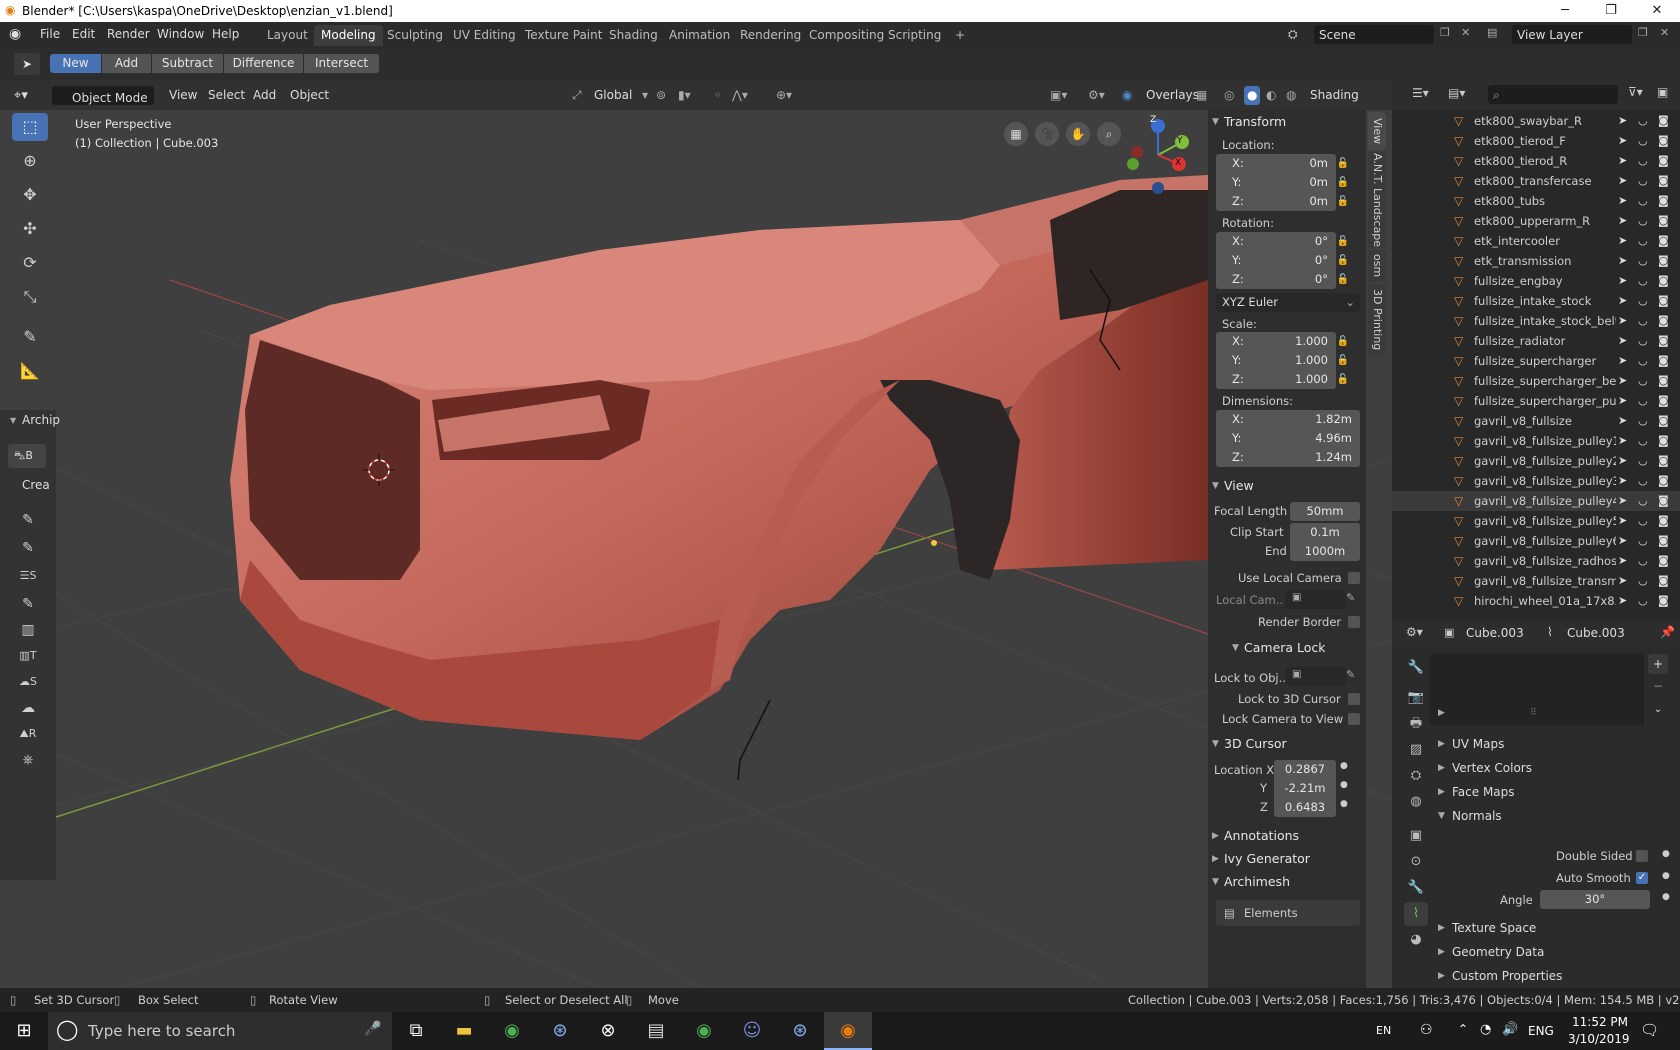 This screenshot has height=1050, width=1680. I want to click on tab-sculpting: Sculpting, so click(415, 35).